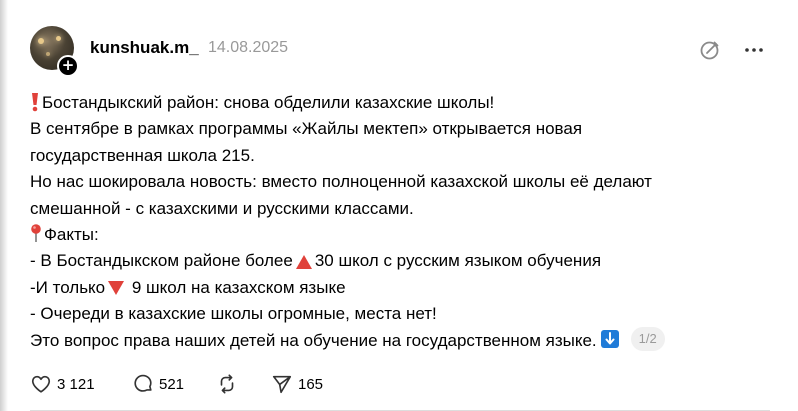 The height and width of the screenshot is (411, 798). Describe the element at coordinates (172, 384) in the screenshot. I see `comment-count: 521` at that location.